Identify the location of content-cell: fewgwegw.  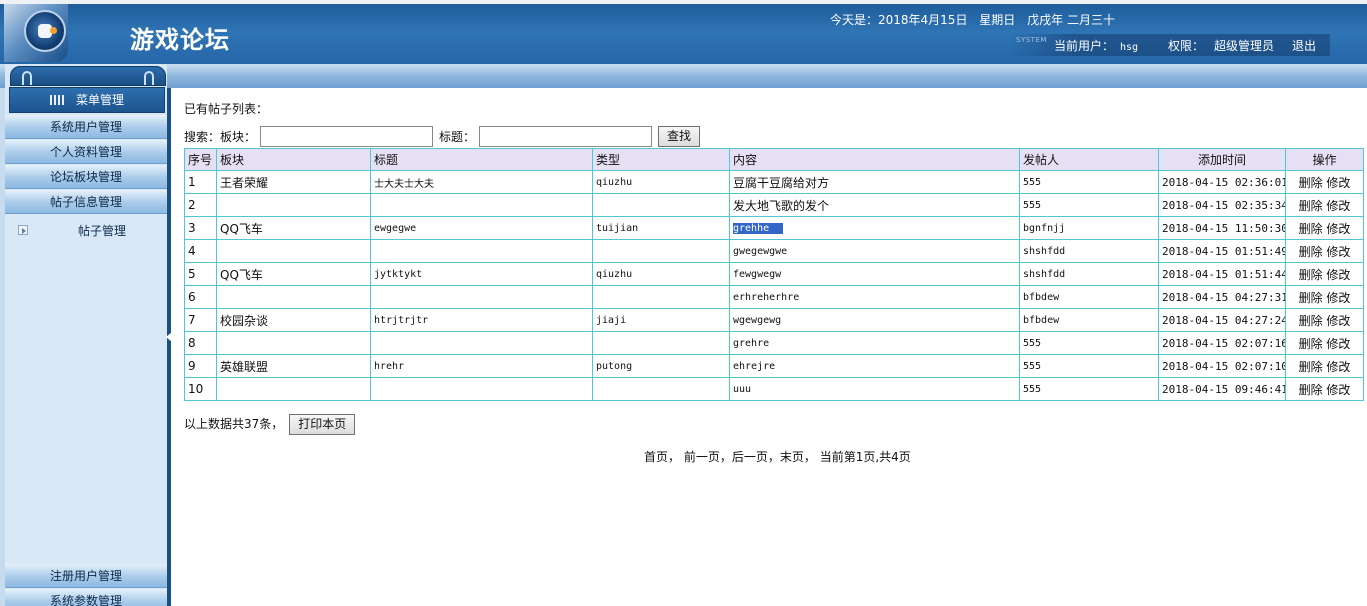
(874, 274).